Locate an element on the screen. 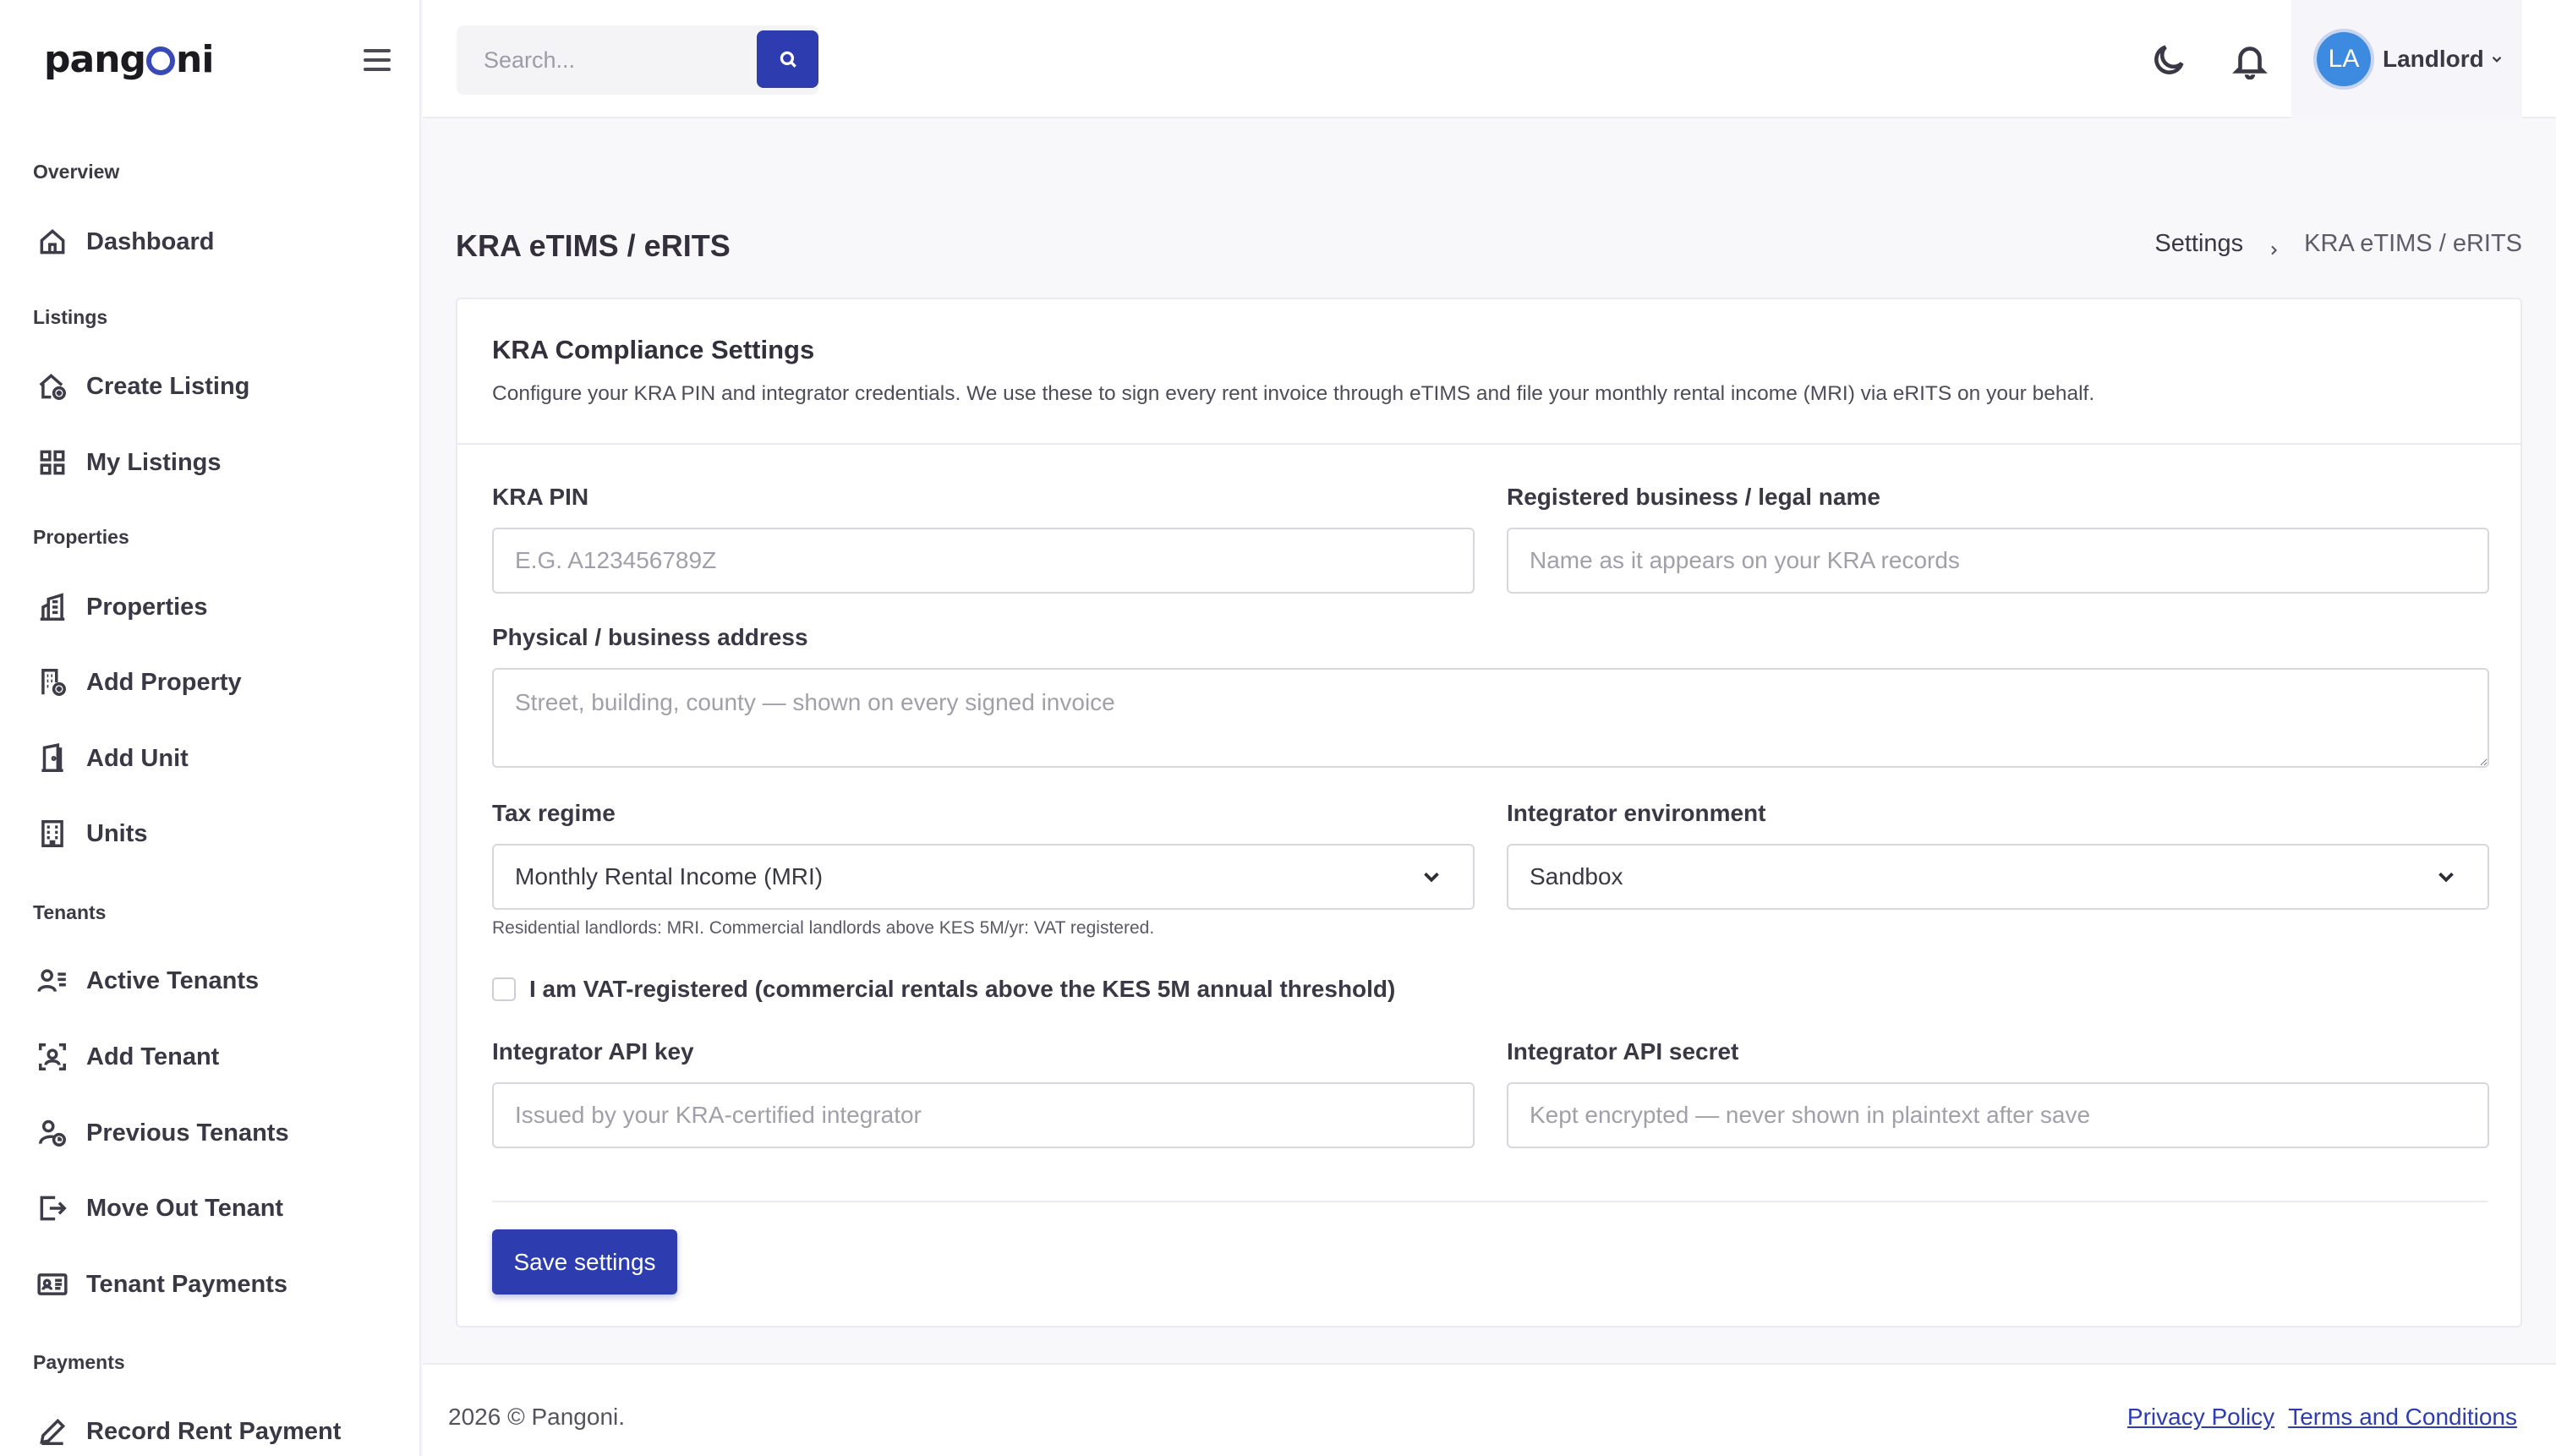 Image resolution: width=2556 pixels, height=1456 pixels. pencil-icon is located at coordinates (52, 1432).